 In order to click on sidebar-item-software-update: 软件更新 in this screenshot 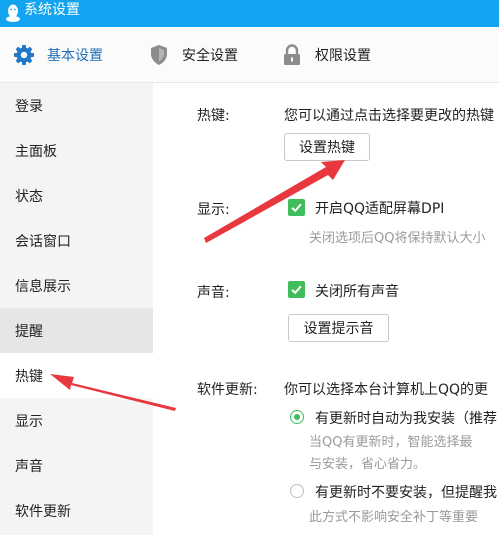, I will do `click(76, 510)`.